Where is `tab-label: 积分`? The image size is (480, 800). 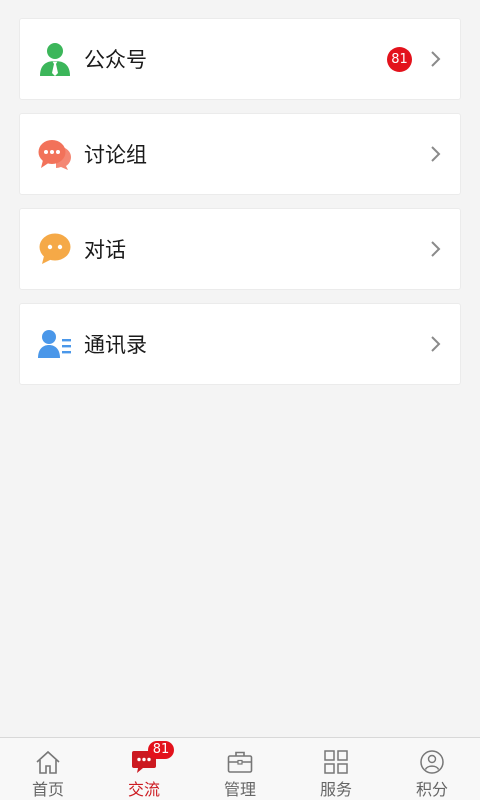
tab-label: 积分 is located at coordinates (431, 789).